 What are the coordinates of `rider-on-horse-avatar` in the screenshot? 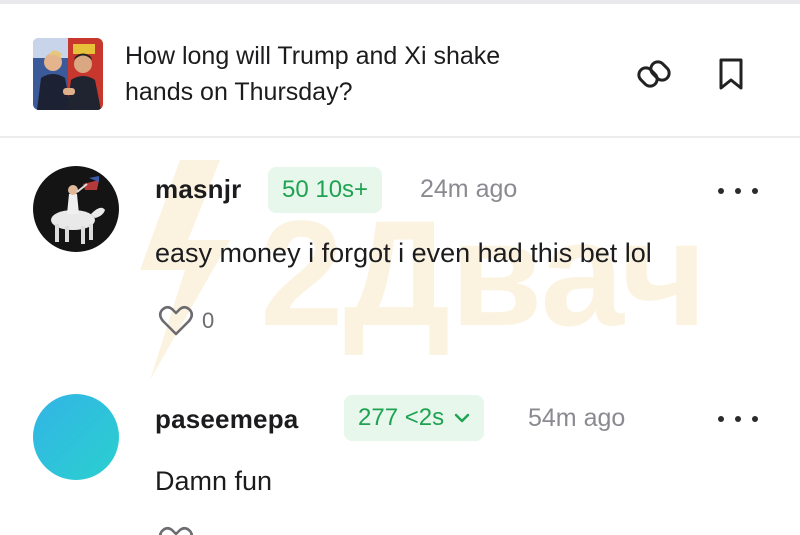 It's located at (76, 209).